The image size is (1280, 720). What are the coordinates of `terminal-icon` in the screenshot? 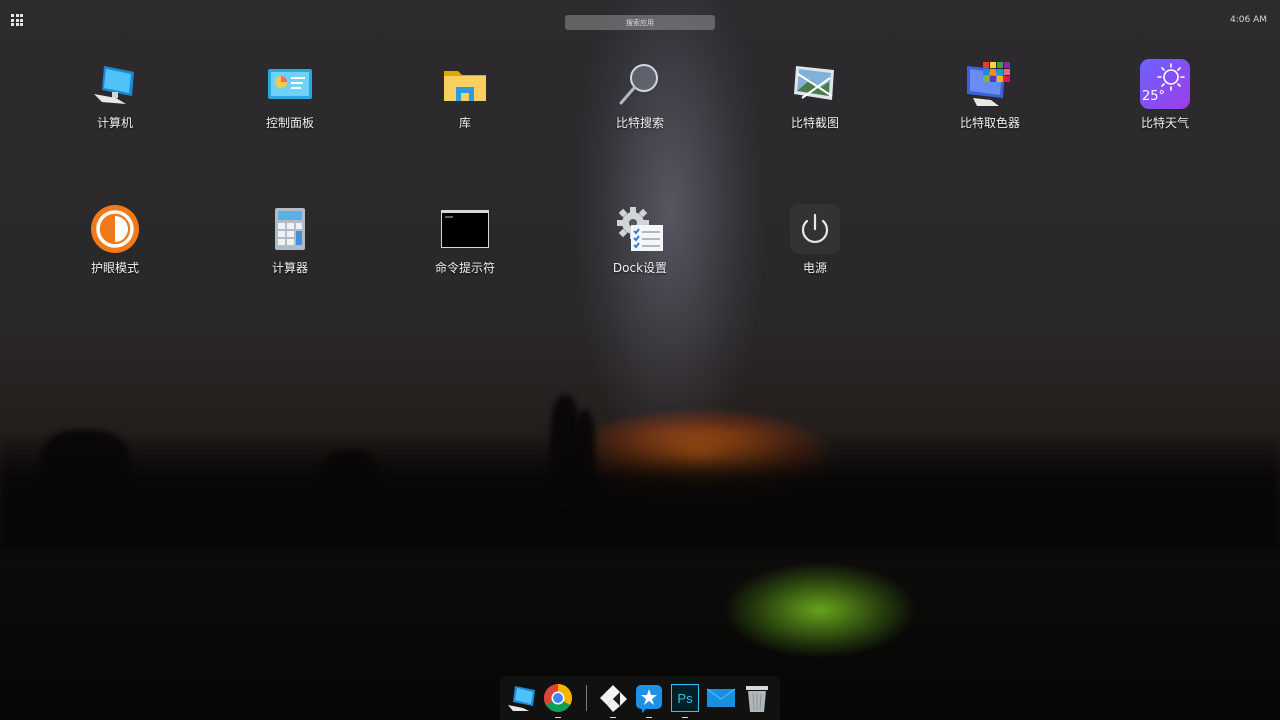 It's located at (465, 229).